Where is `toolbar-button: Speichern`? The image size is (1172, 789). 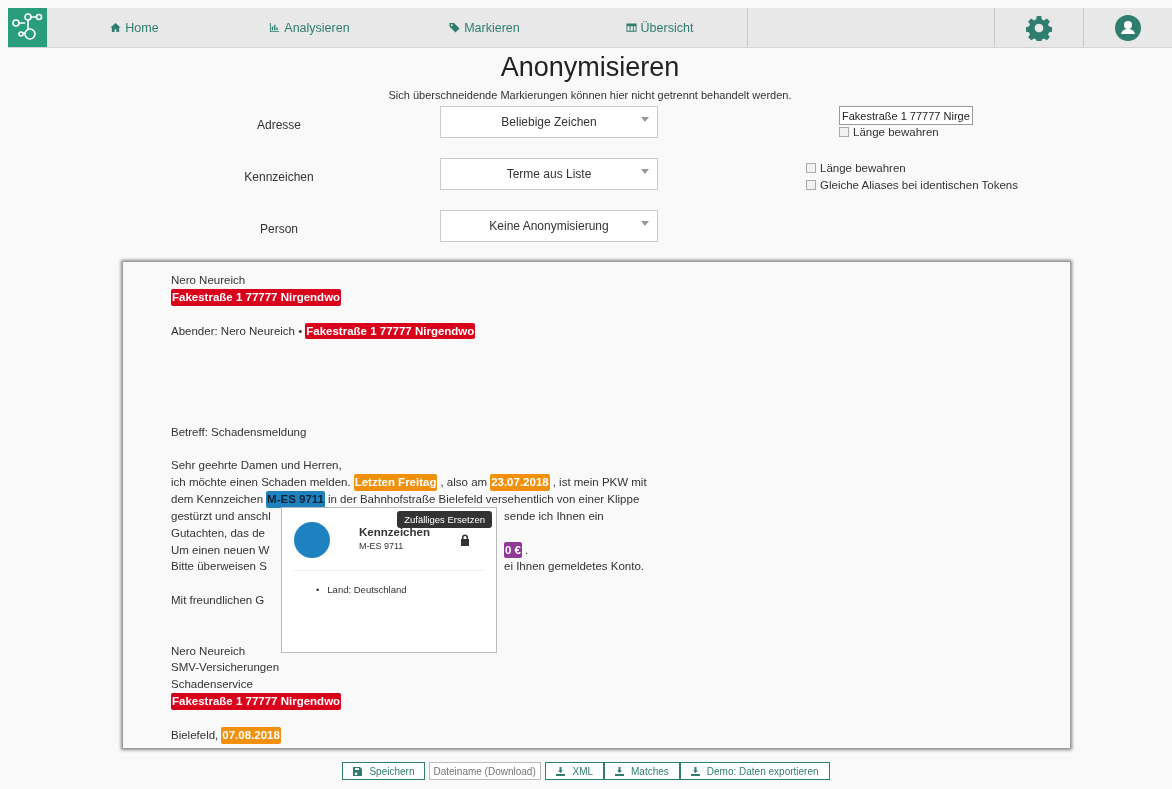
toolbar-button: Speichern is located at coordinates (384, 771).